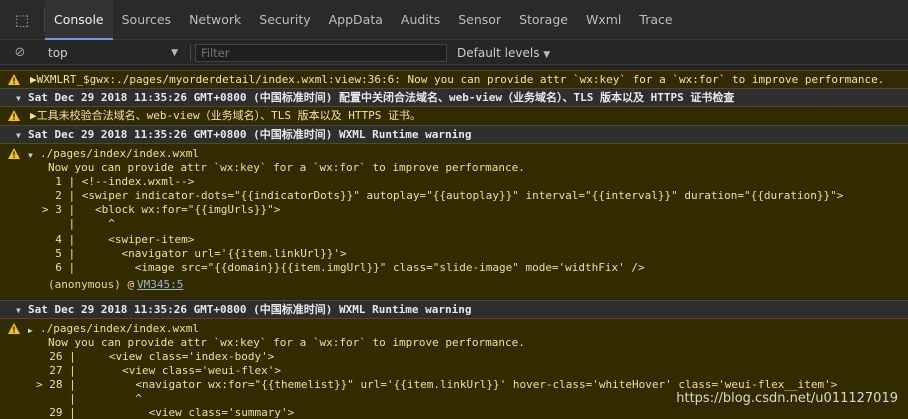 This screenshot has width=908, height=419. I want to click on context-selector: top ▼, so click(113, 53).